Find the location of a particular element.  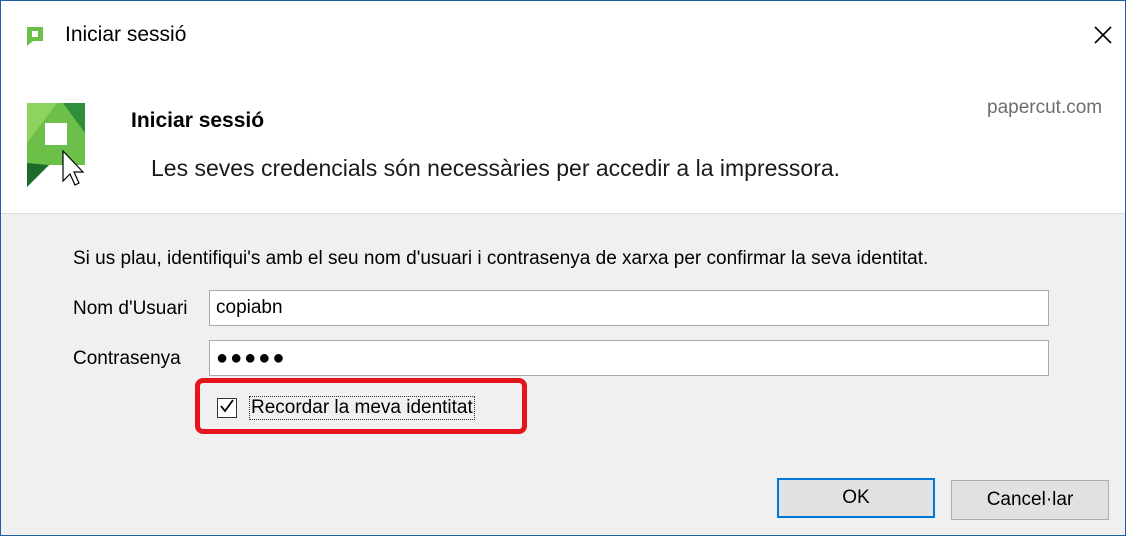

remember-checkbox is located at coordinates (227, 408).